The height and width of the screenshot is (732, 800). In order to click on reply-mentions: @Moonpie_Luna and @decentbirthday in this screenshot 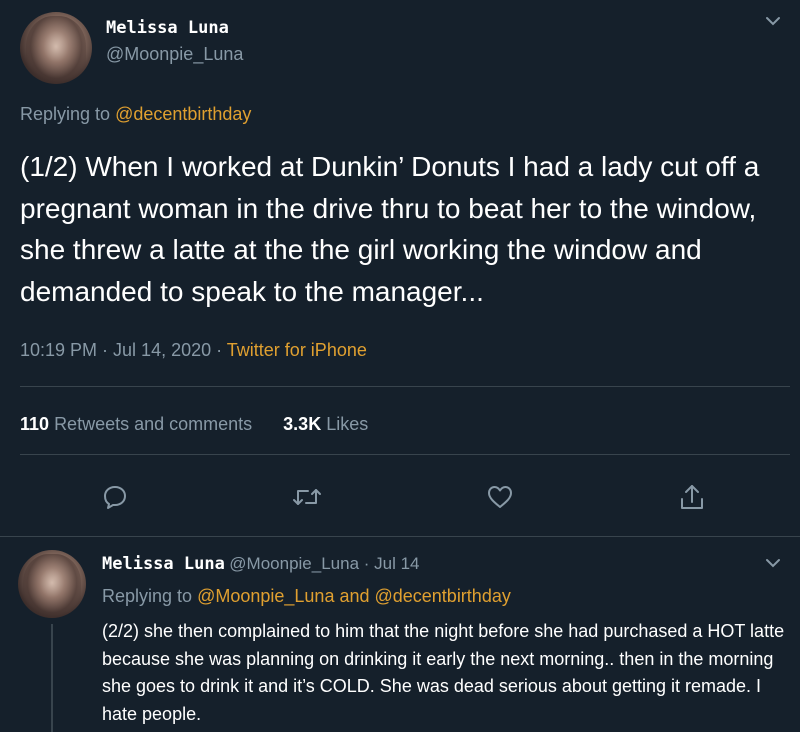, I will do `click(354, 596)`.